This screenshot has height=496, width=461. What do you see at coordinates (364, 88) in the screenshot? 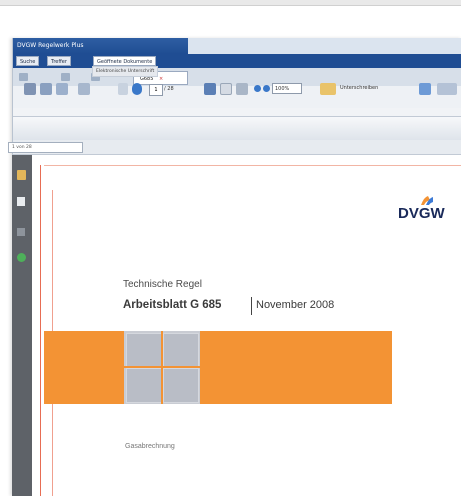
I see `sign-button: Unterschreiben` at bounding box center [364, 88].